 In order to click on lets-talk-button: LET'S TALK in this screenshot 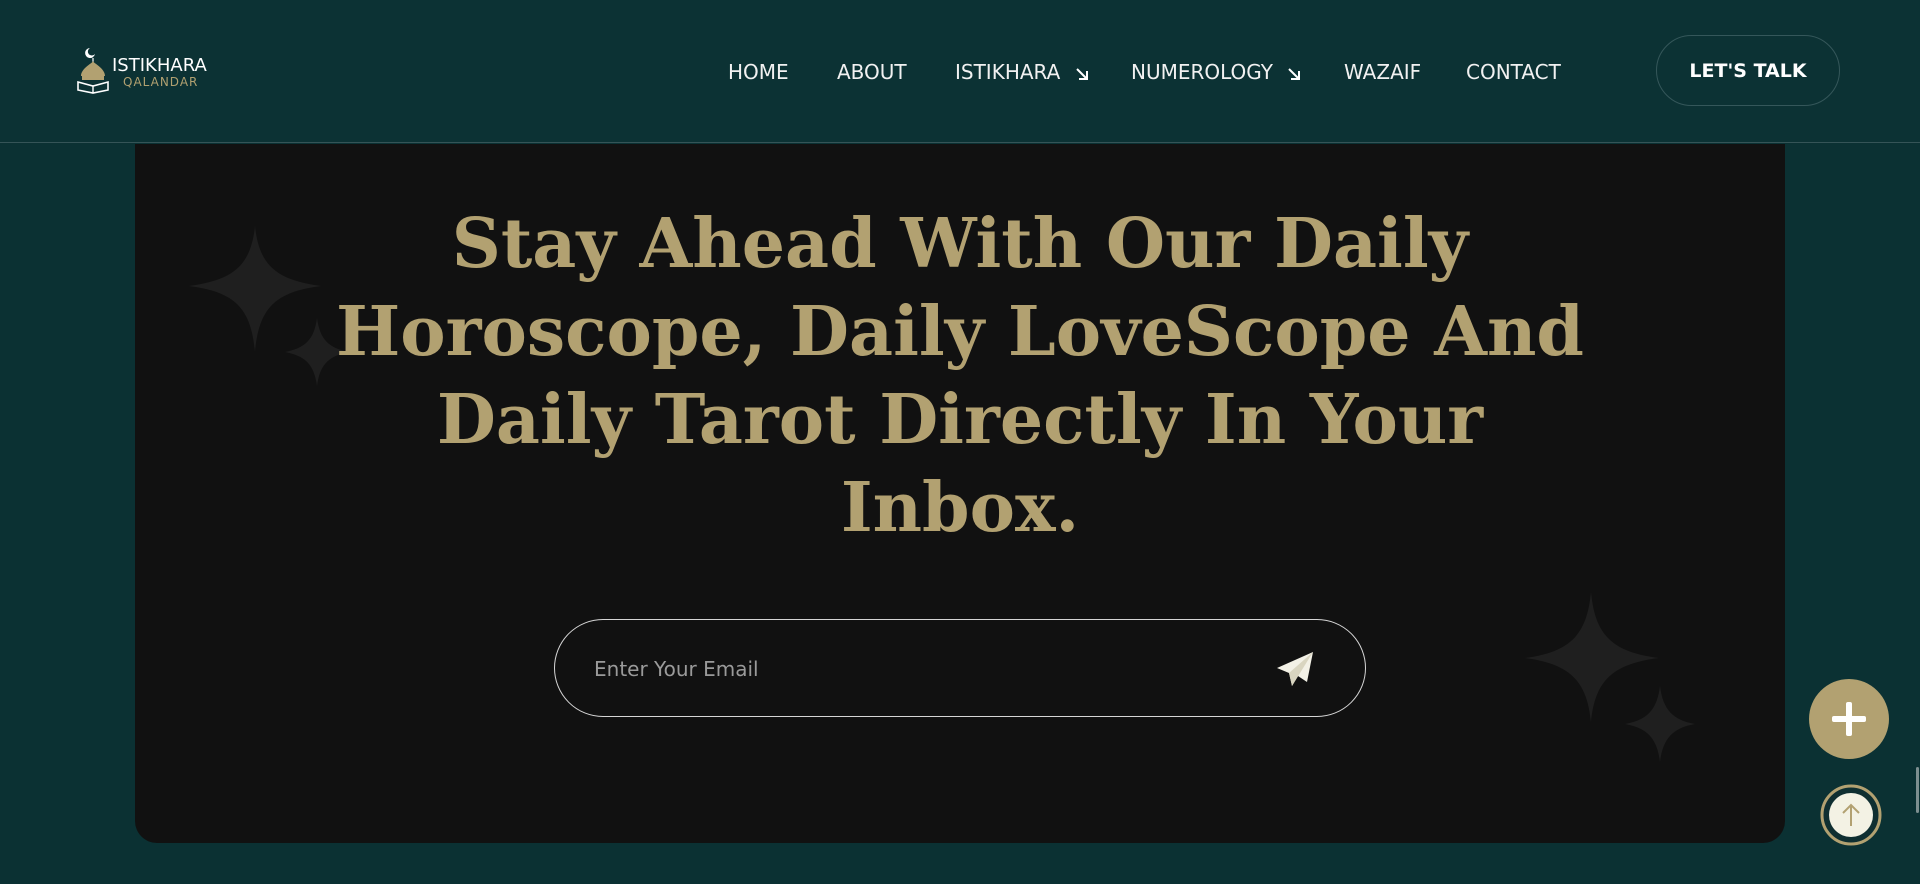, I will do `click(1748, 70)`.